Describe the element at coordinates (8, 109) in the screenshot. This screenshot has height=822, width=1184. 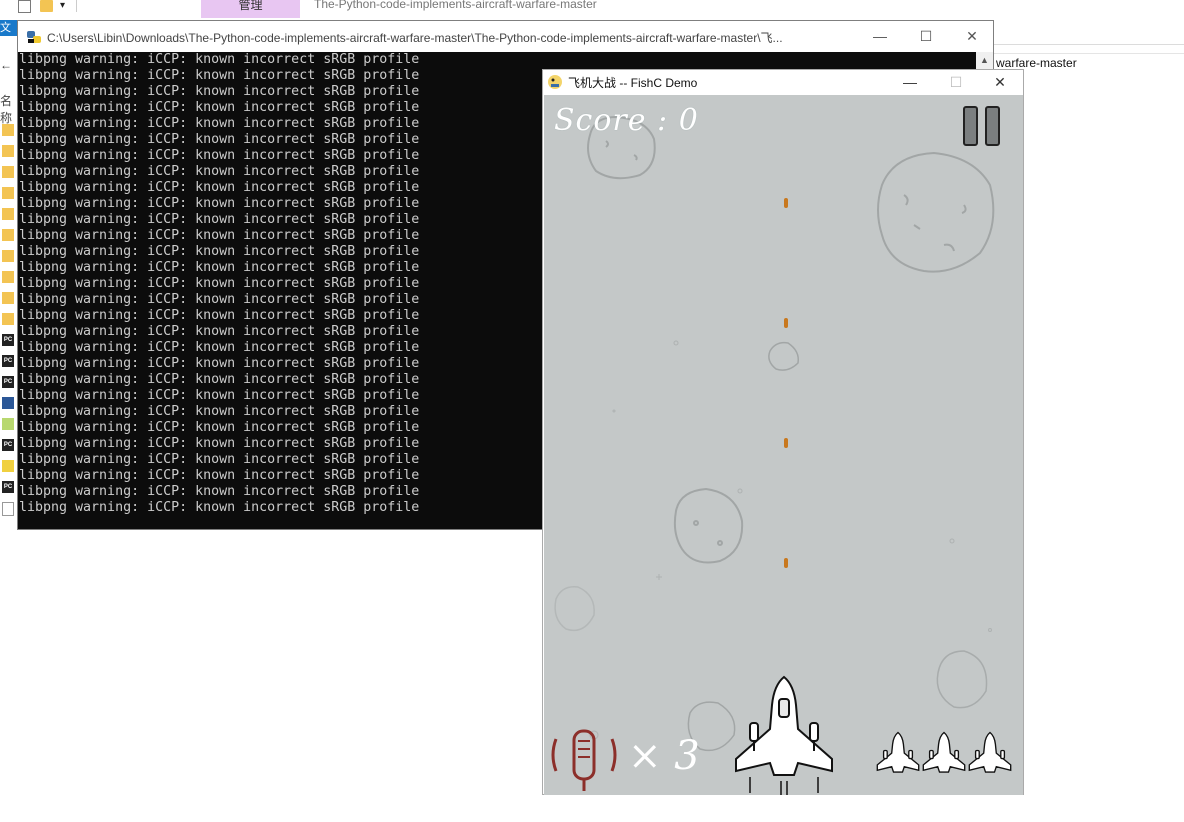
I see `column-header-name: 名称` at that location.